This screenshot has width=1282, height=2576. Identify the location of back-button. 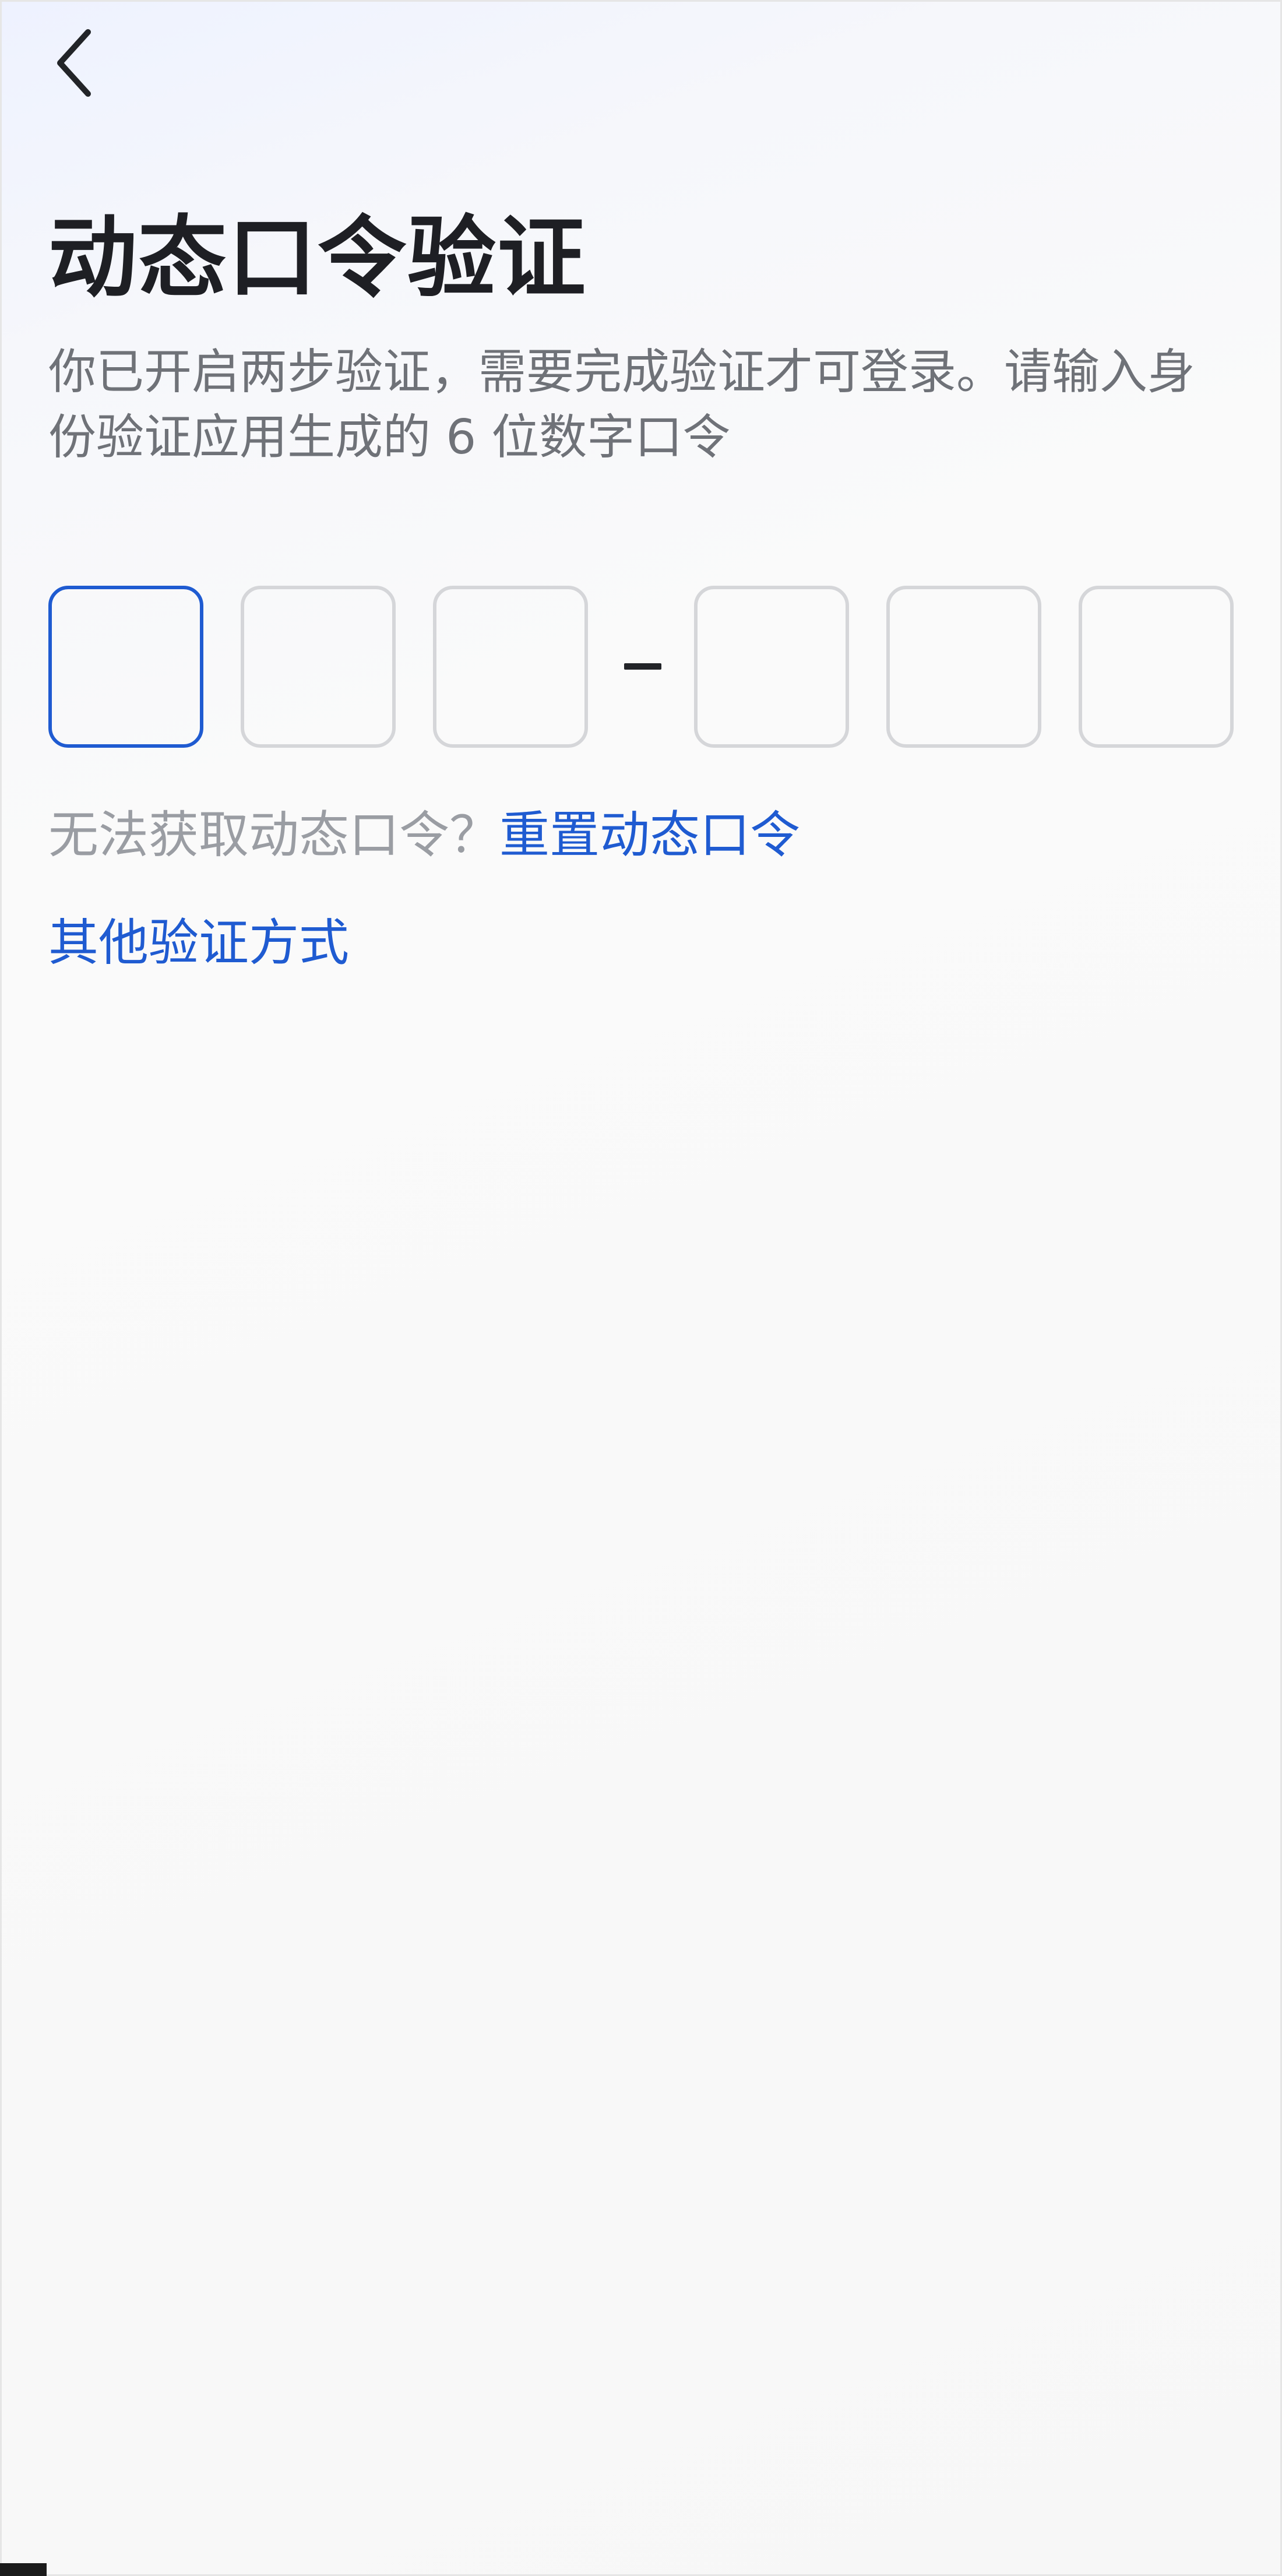
(83, 63).